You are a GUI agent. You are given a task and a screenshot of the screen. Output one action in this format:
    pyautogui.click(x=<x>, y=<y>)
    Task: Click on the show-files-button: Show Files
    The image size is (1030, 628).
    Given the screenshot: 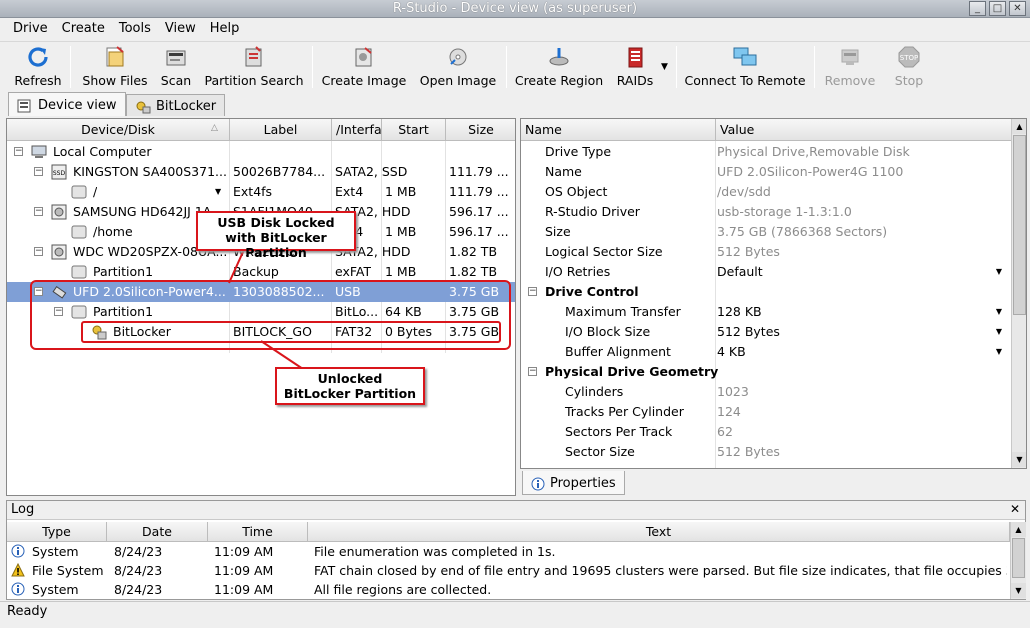 What is the action you would take?
    pyautogui.click(x=115, y=67)
    